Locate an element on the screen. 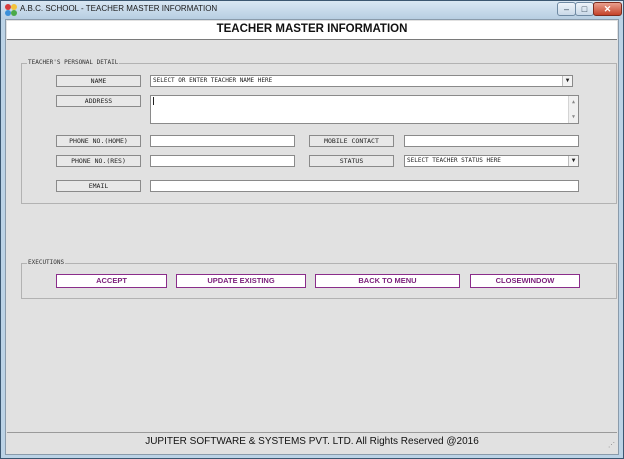  mobile-contact-label: MOBILE CONTACT is located at coordinates (351, 141).